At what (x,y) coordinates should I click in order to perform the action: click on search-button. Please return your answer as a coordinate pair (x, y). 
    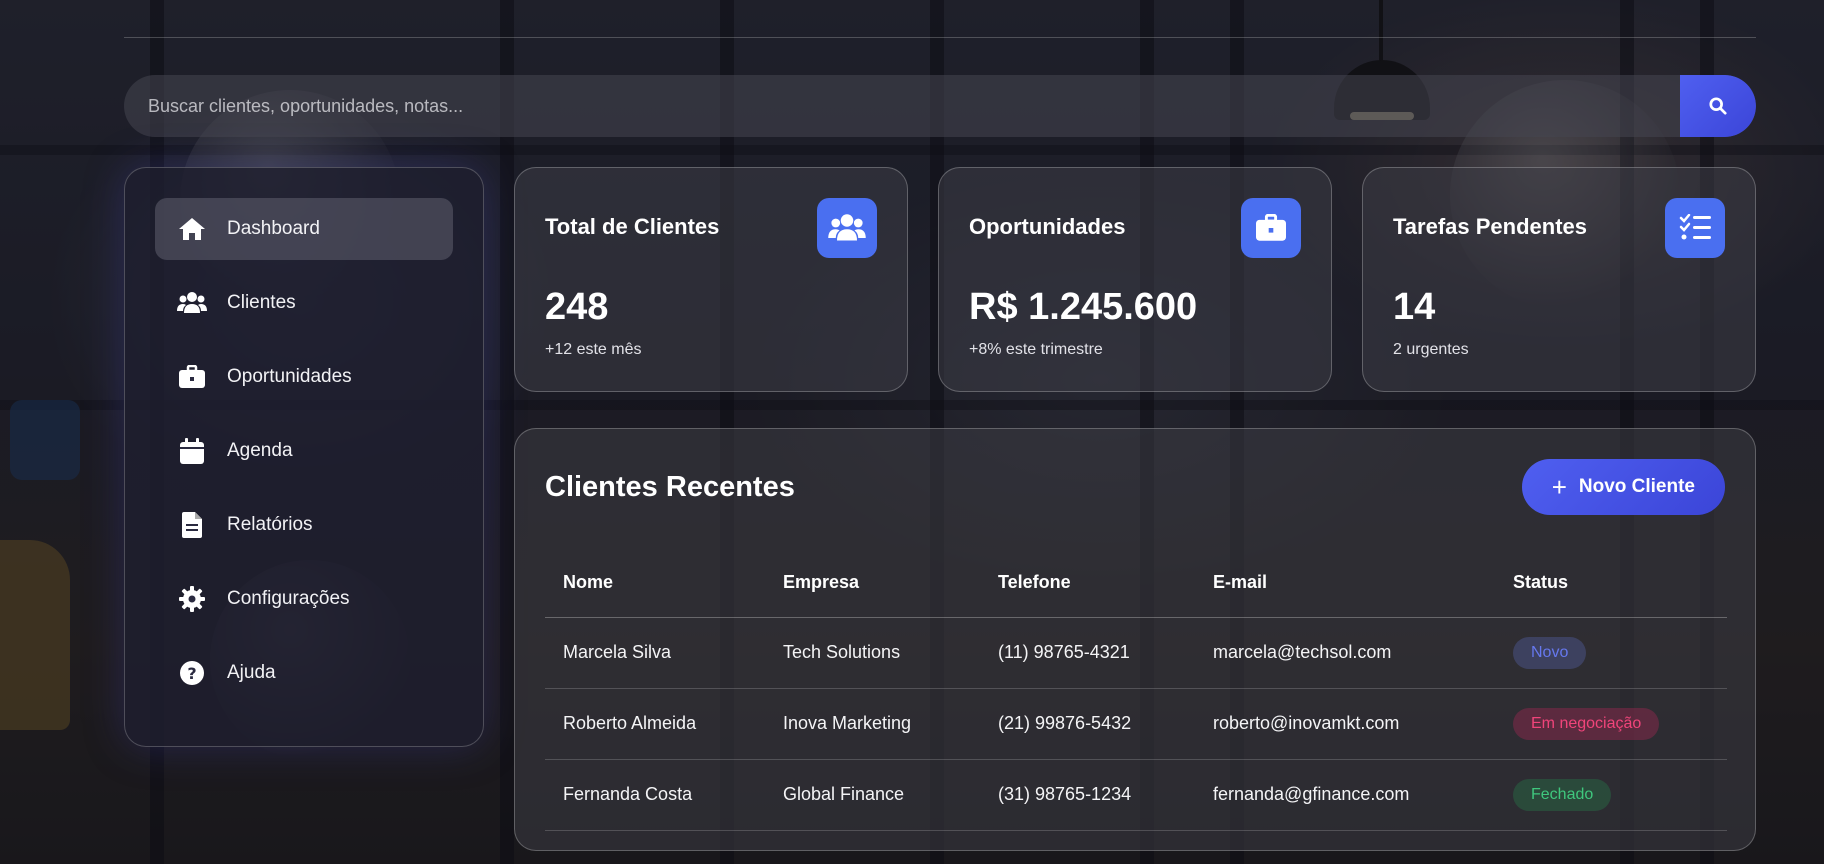
    Looking at the image, I should click on (1718, 106).